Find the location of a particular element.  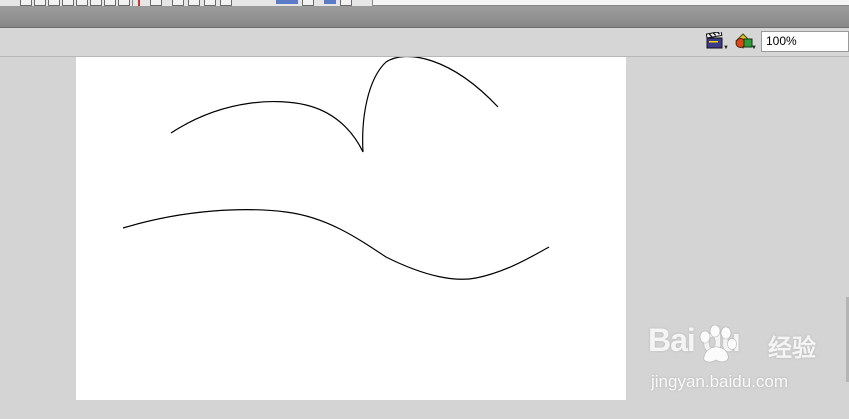

clapperboard-icon is located at coordinates (714, 39).